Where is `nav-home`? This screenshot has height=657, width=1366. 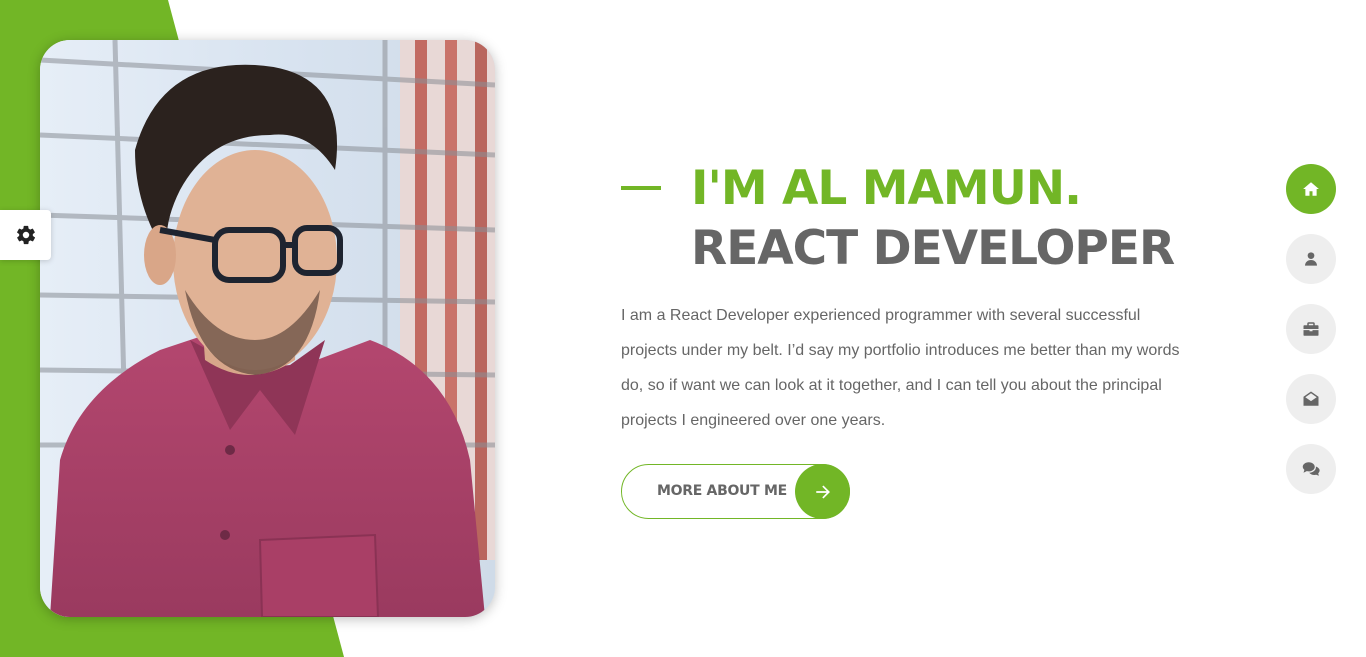 nav-home is located at coordinates (1311, 189).